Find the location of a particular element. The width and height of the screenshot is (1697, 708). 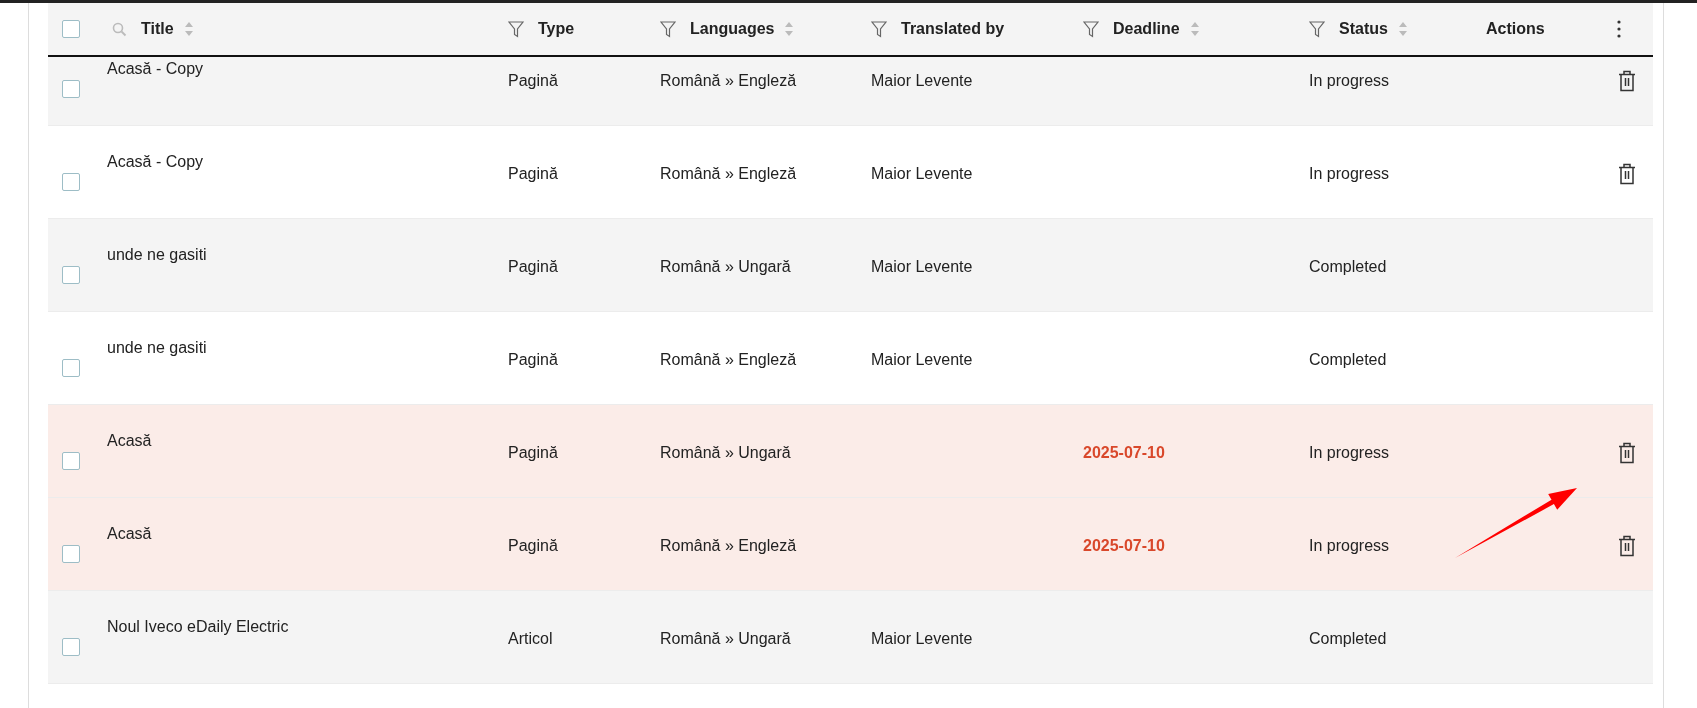

column-header: Languages is located at coordinates (732, 29).